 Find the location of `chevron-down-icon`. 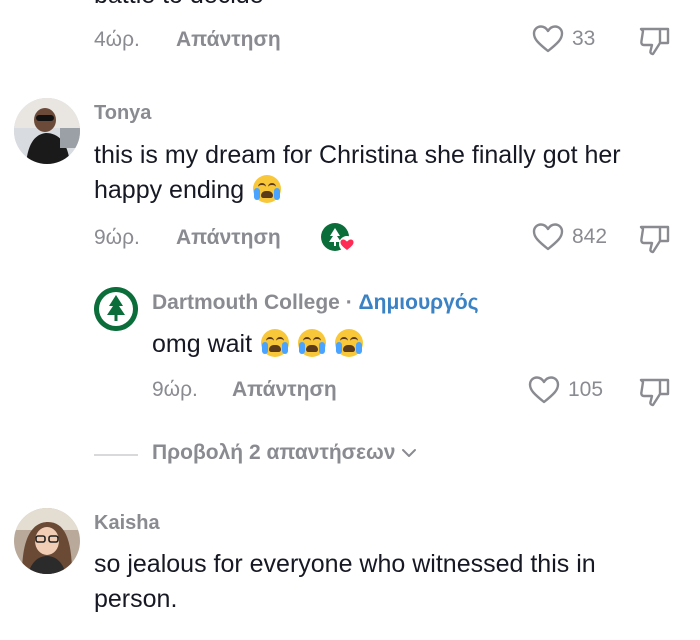

chevron-down-icon is located at coordinates (409, 453).